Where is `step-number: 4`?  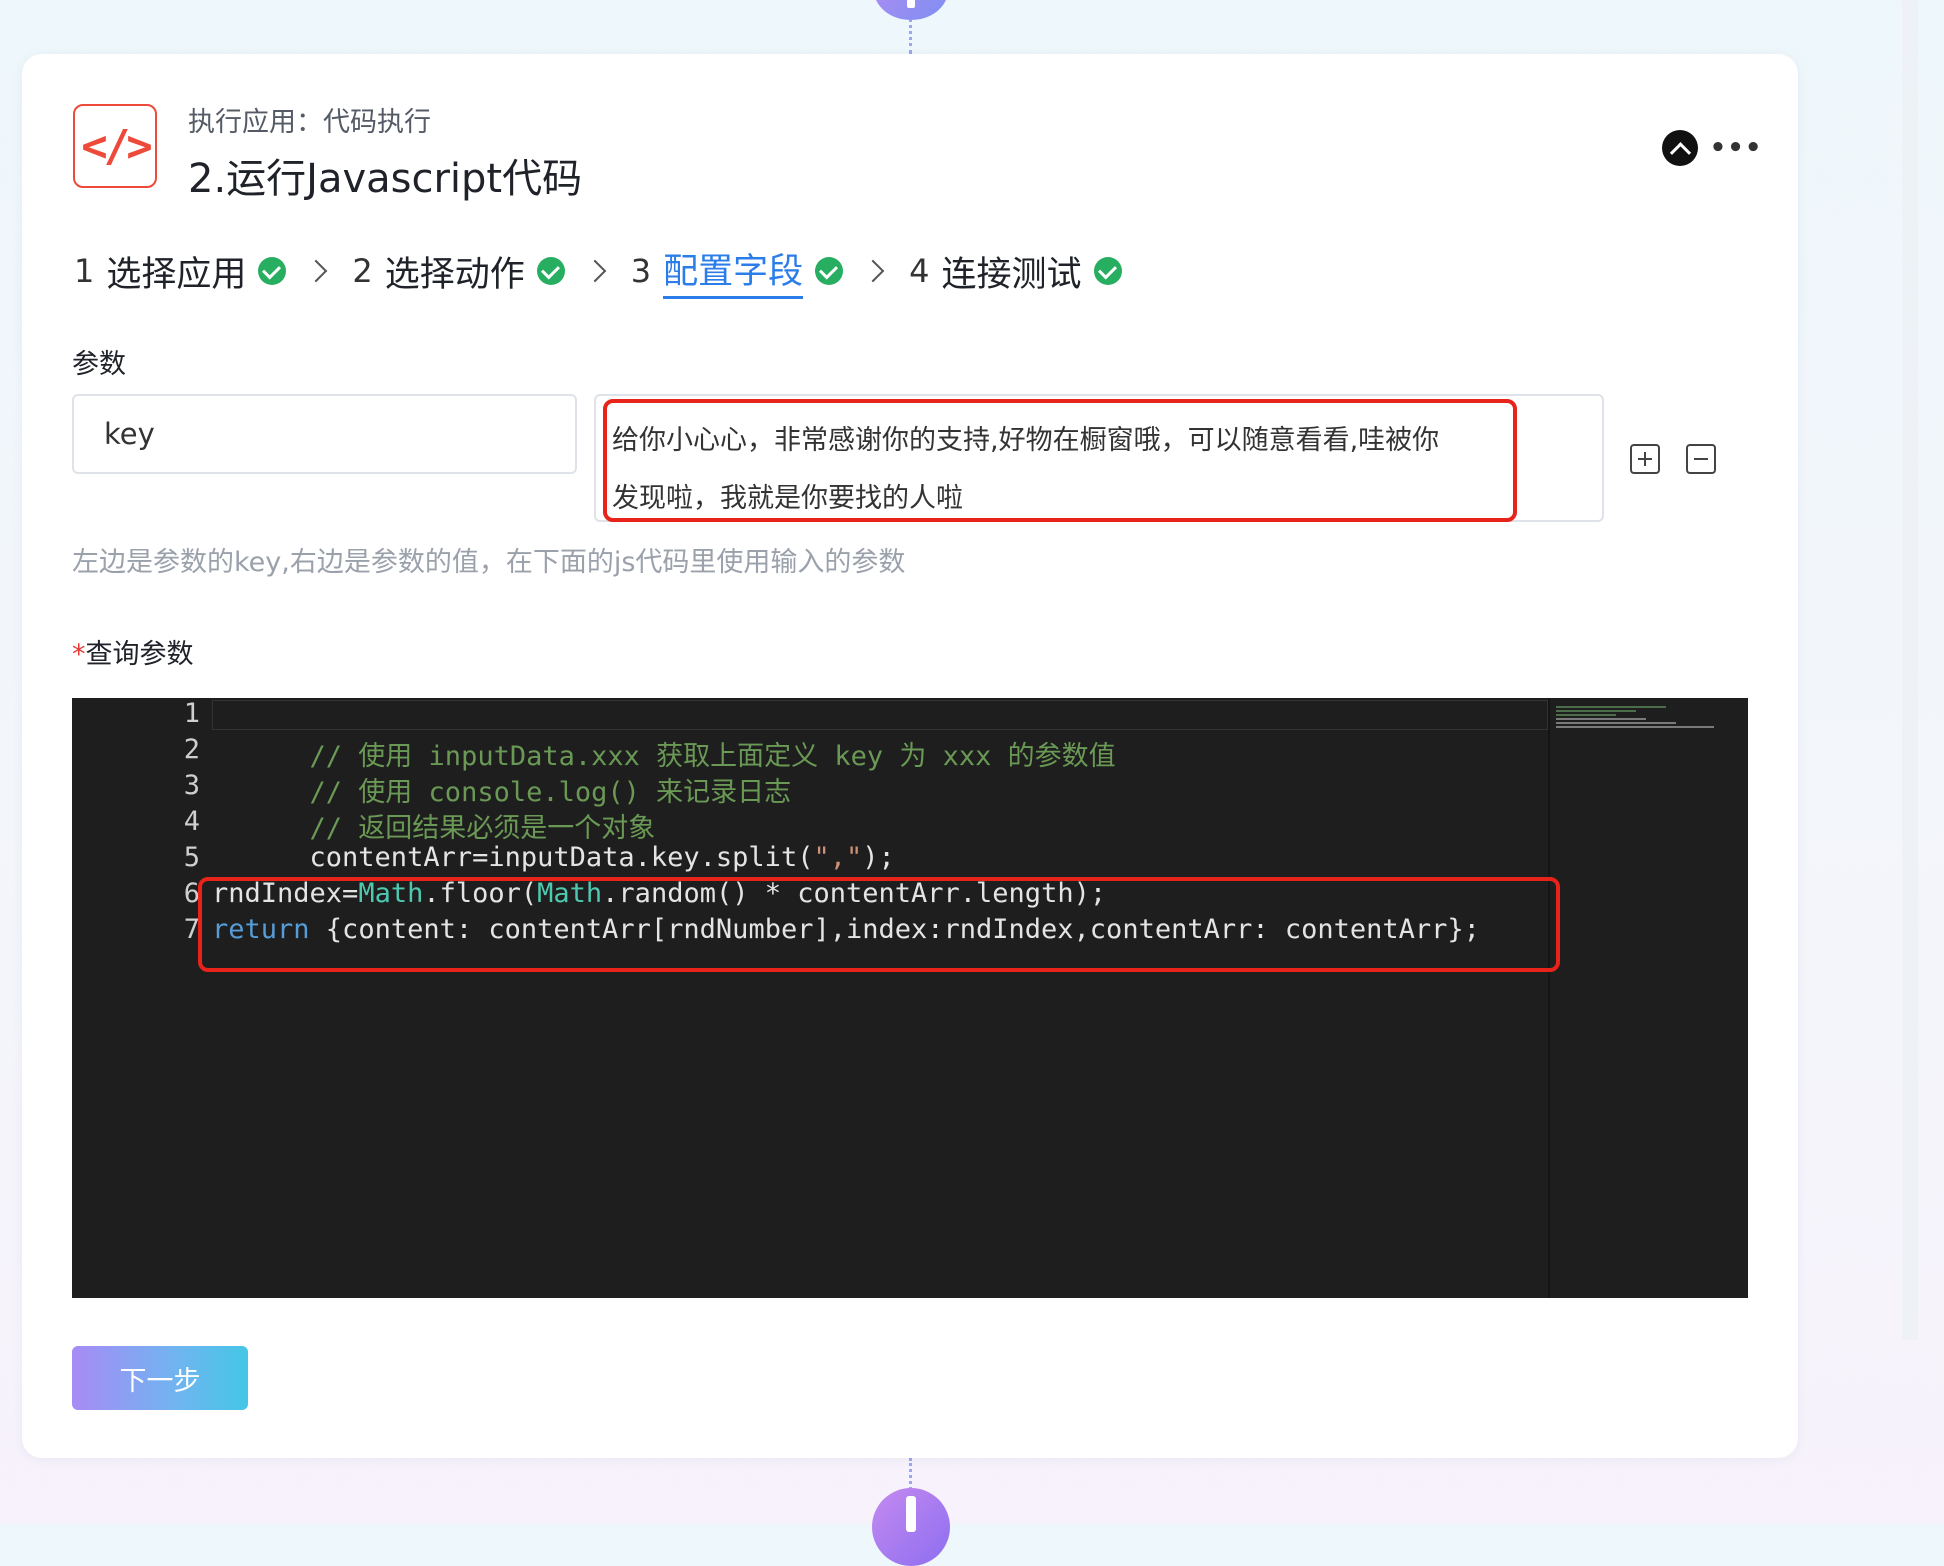
step-number: 4 is located at coordinates (919, 271).